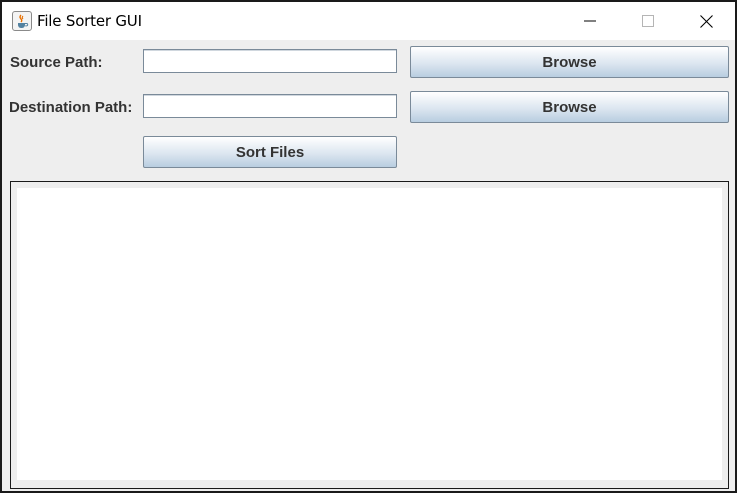  Describe the element at coordinates (270, 152) in the screenshot. I see `sort-files-button: Sort Files` at that location.